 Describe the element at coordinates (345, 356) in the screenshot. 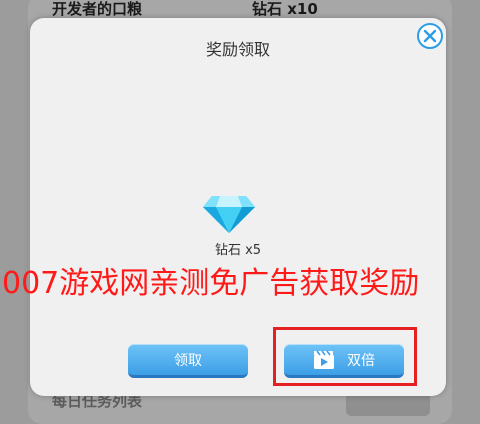

I see `highlight-box` at that location.